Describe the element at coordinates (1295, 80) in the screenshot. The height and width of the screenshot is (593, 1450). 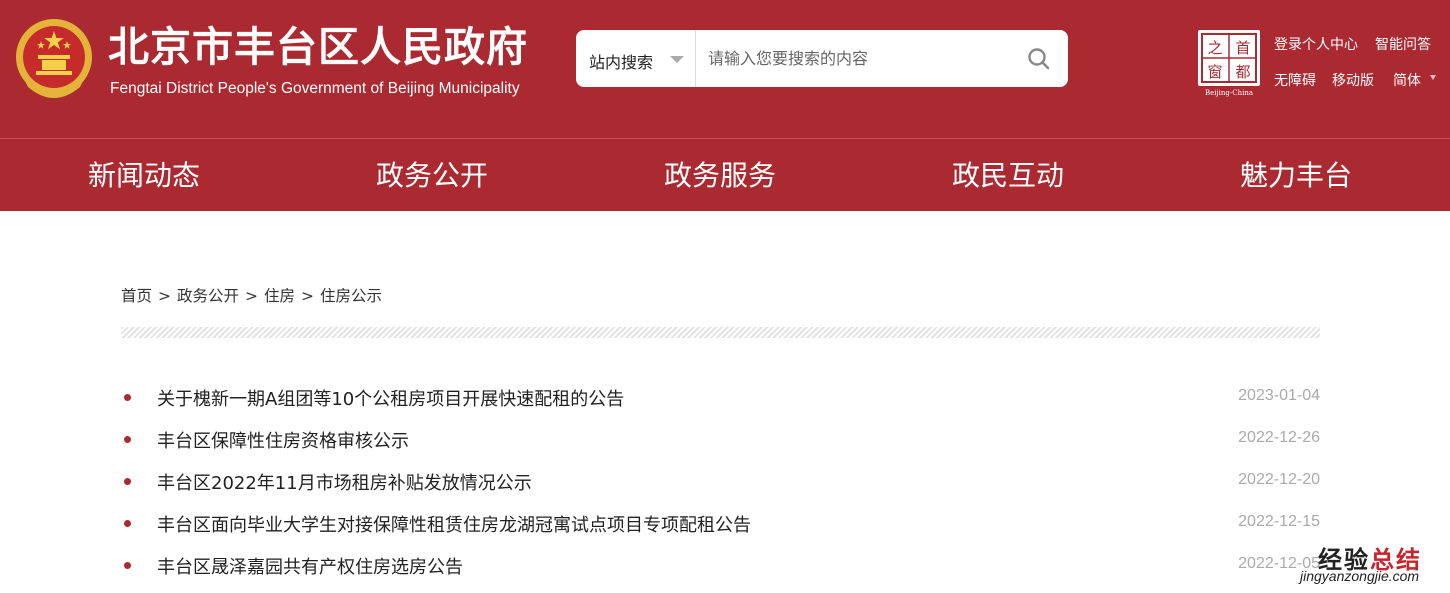
I see `accessibility-link: 无障碍` at that location.